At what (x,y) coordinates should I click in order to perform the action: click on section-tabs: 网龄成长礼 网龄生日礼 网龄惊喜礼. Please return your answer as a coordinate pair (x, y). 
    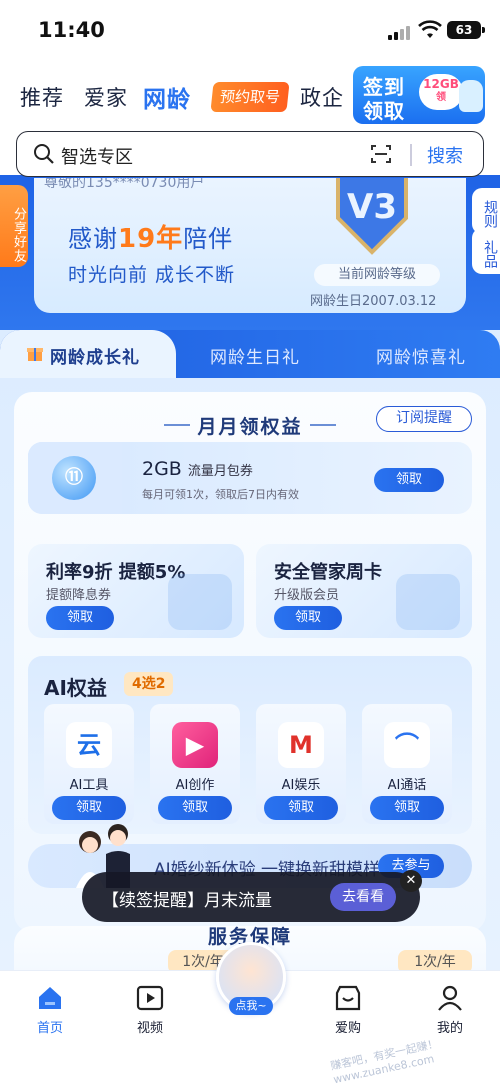
    Looking at the image, I should click on (250, 354).